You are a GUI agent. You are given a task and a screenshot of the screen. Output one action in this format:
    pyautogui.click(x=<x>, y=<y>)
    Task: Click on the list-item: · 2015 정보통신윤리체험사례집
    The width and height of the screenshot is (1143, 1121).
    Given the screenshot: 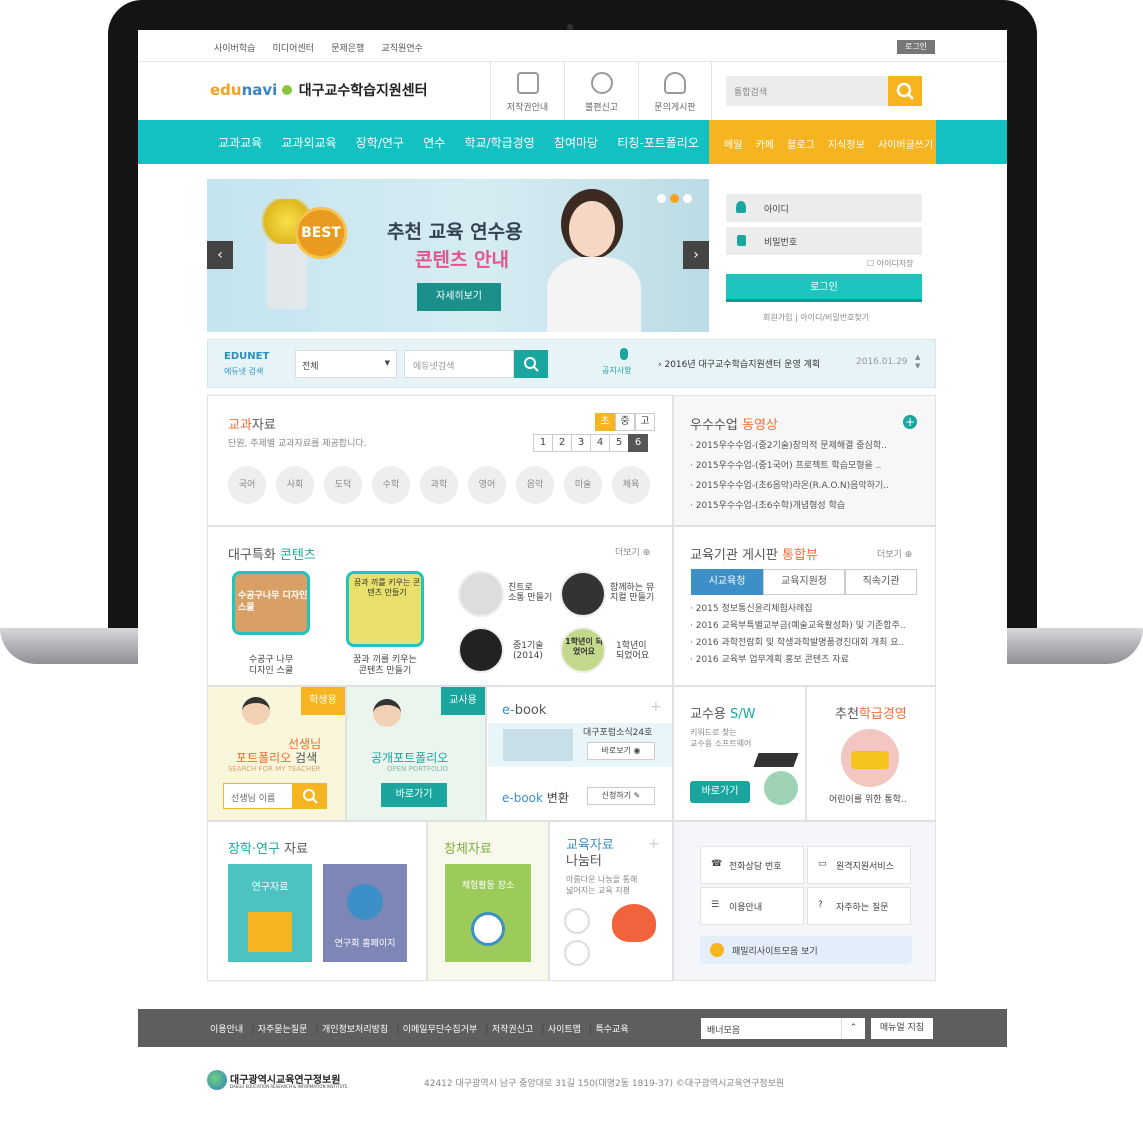 What is the action you would take?
    pyautogui.click(x=808, y=609)
    